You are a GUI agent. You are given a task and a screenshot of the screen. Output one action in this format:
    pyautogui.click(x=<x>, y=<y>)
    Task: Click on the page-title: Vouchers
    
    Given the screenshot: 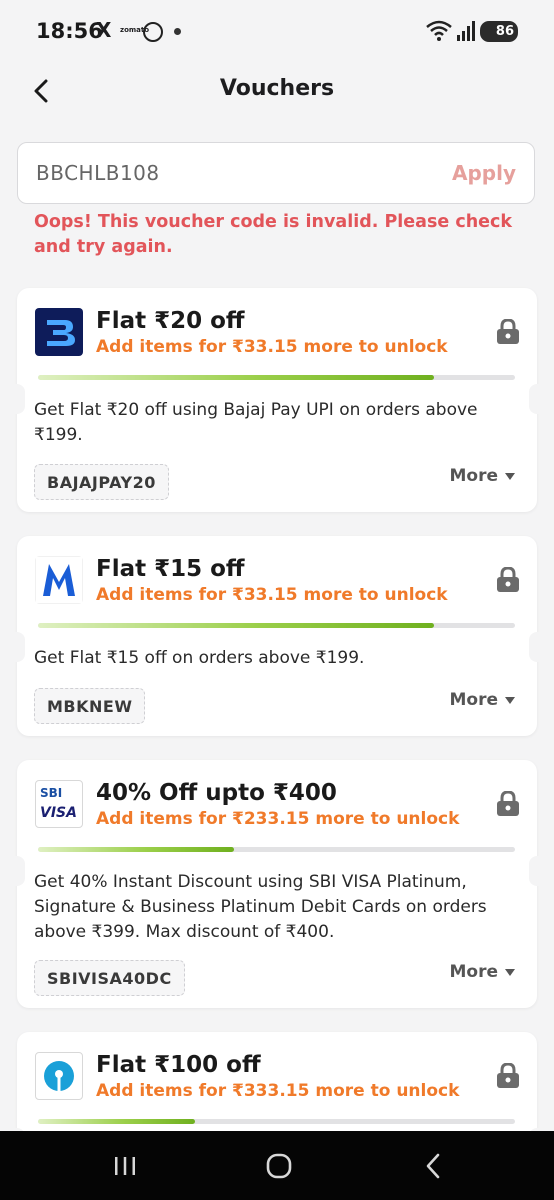 What is the action you would take?
    pyautogui.click(x=277, y=88)
    